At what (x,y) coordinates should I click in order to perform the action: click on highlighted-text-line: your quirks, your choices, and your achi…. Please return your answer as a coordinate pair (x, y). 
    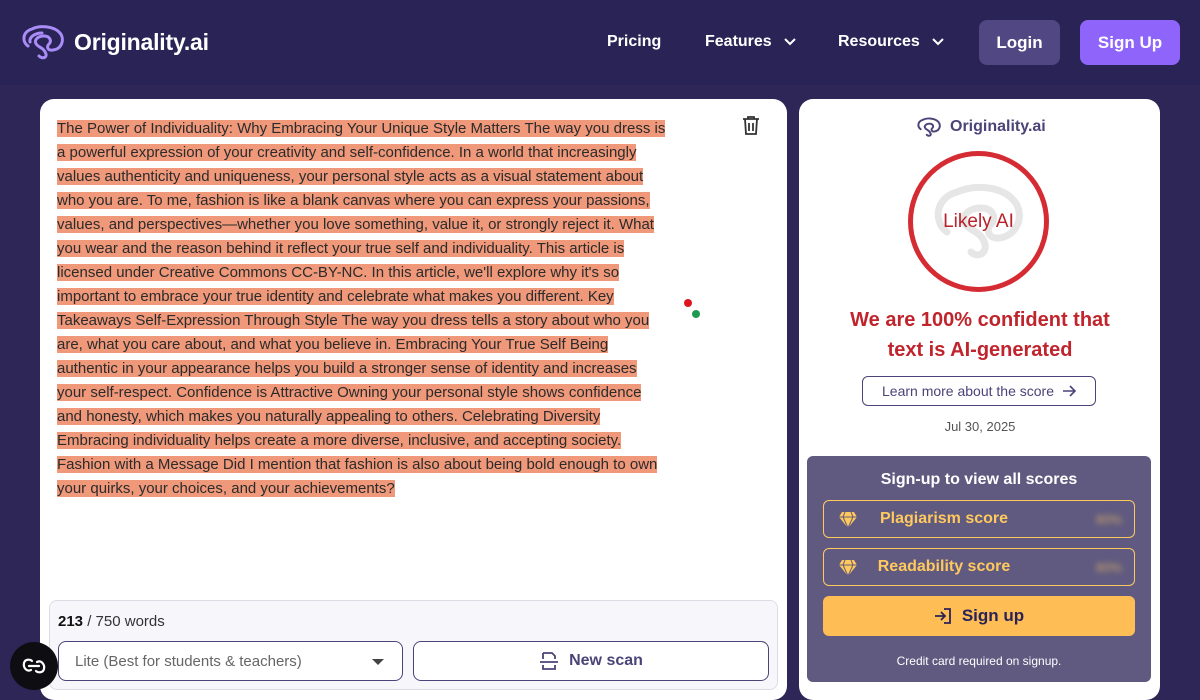
    Looking at the image, I should click on (226, 488).